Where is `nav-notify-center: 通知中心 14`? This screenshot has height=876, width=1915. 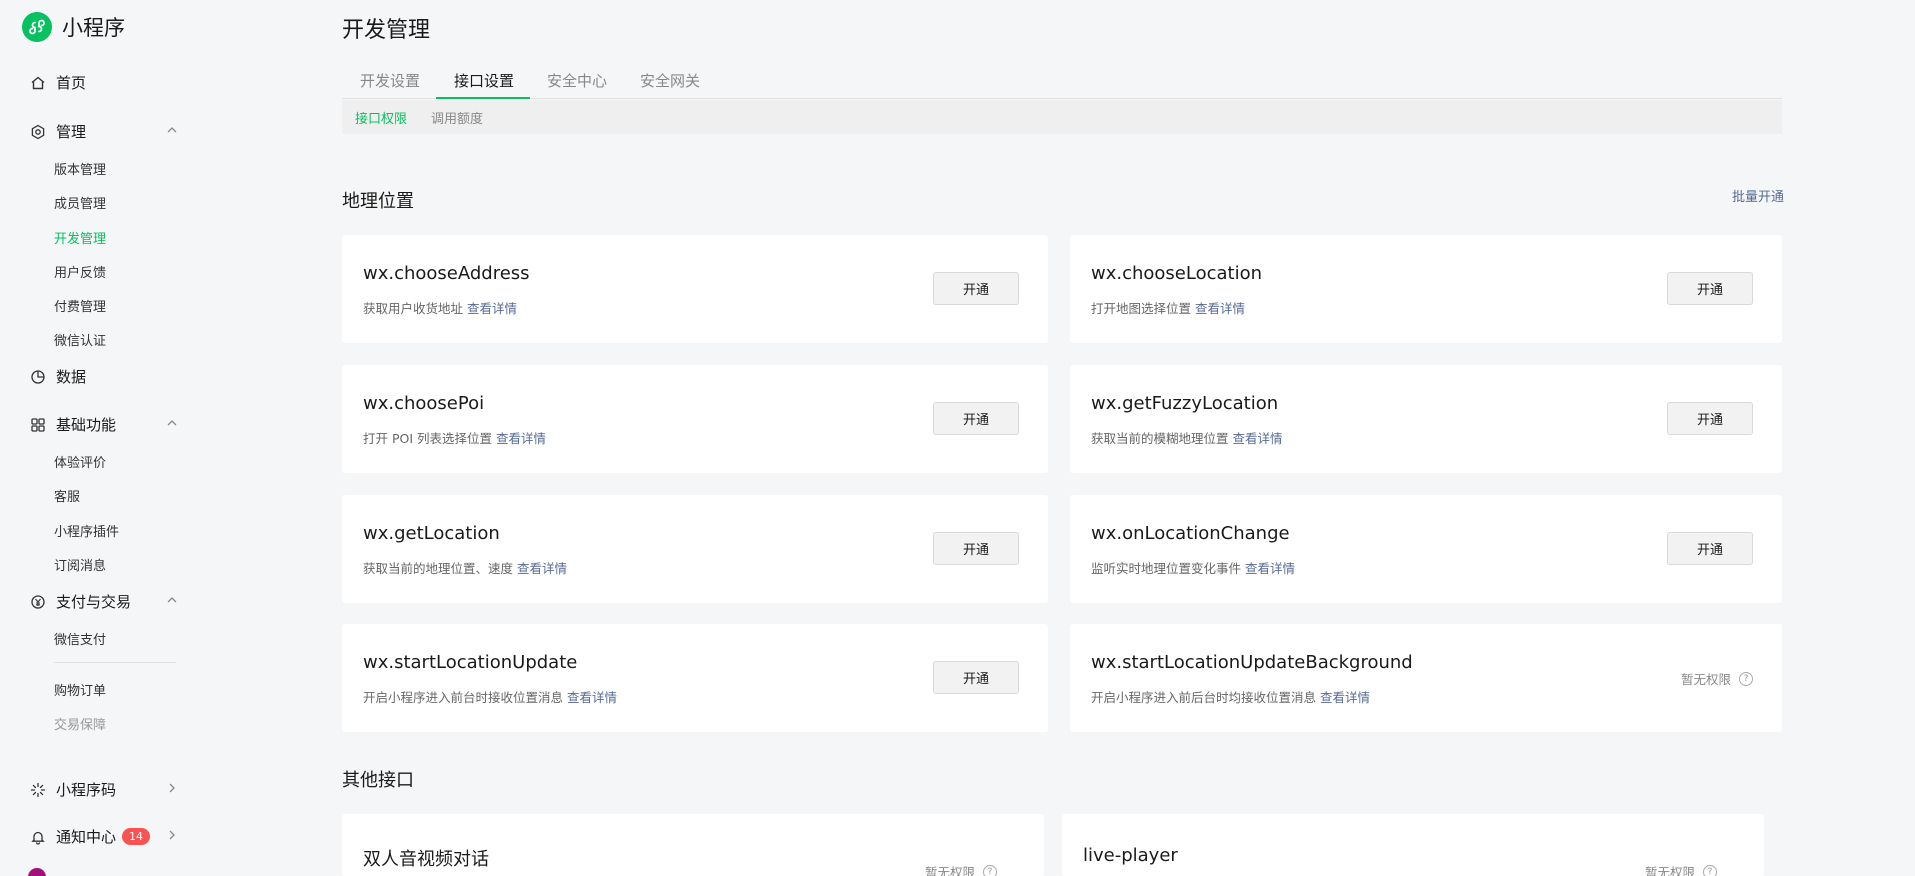
nav-notify-center: 通知中心 14 is located at coordinates (90, 836).